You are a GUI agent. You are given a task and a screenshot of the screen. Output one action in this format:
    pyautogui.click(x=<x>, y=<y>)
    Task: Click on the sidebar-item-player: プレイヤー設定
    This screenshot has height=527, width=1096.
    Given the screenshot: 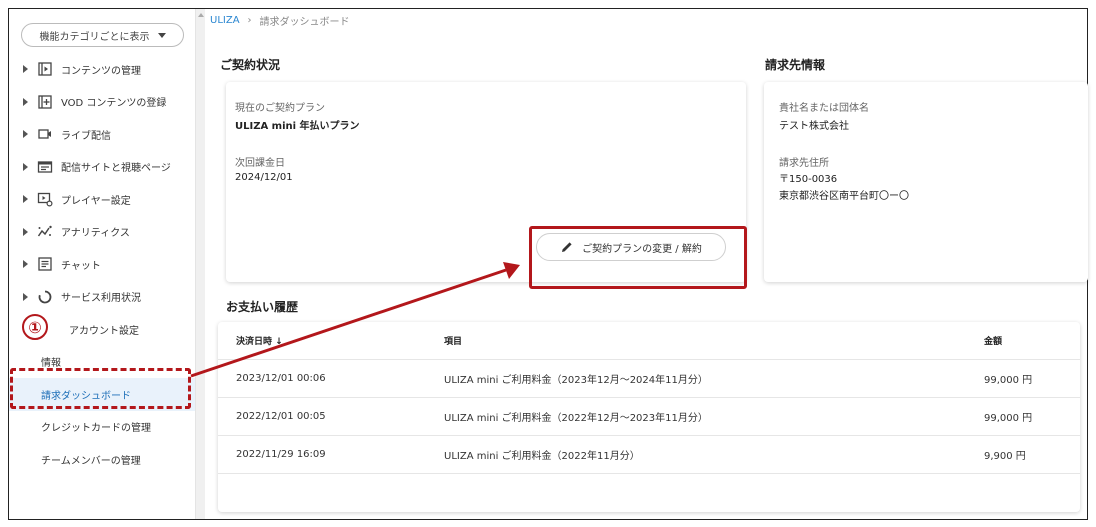 What is the action you would take?
    pyautogui.click(x=102, y=199)
    